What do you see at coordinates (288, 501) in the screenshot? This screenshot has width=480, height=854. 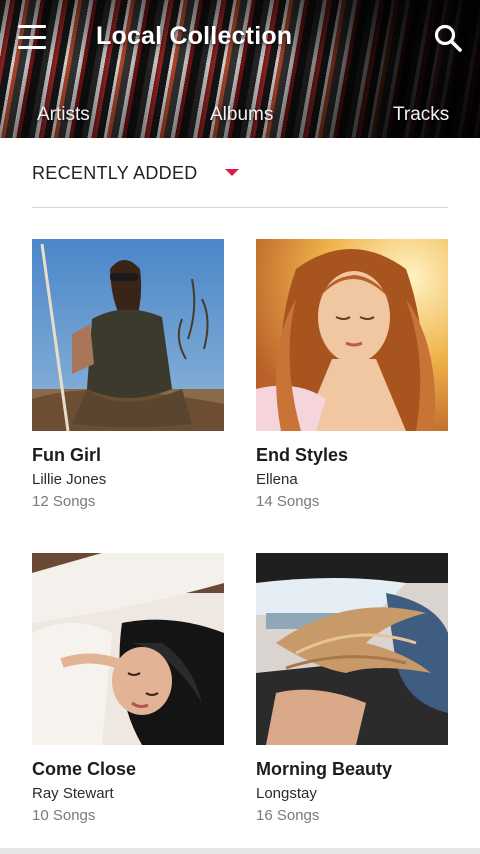 I see `album-song-count: 14 Songs` at bounding box center [288, 501].